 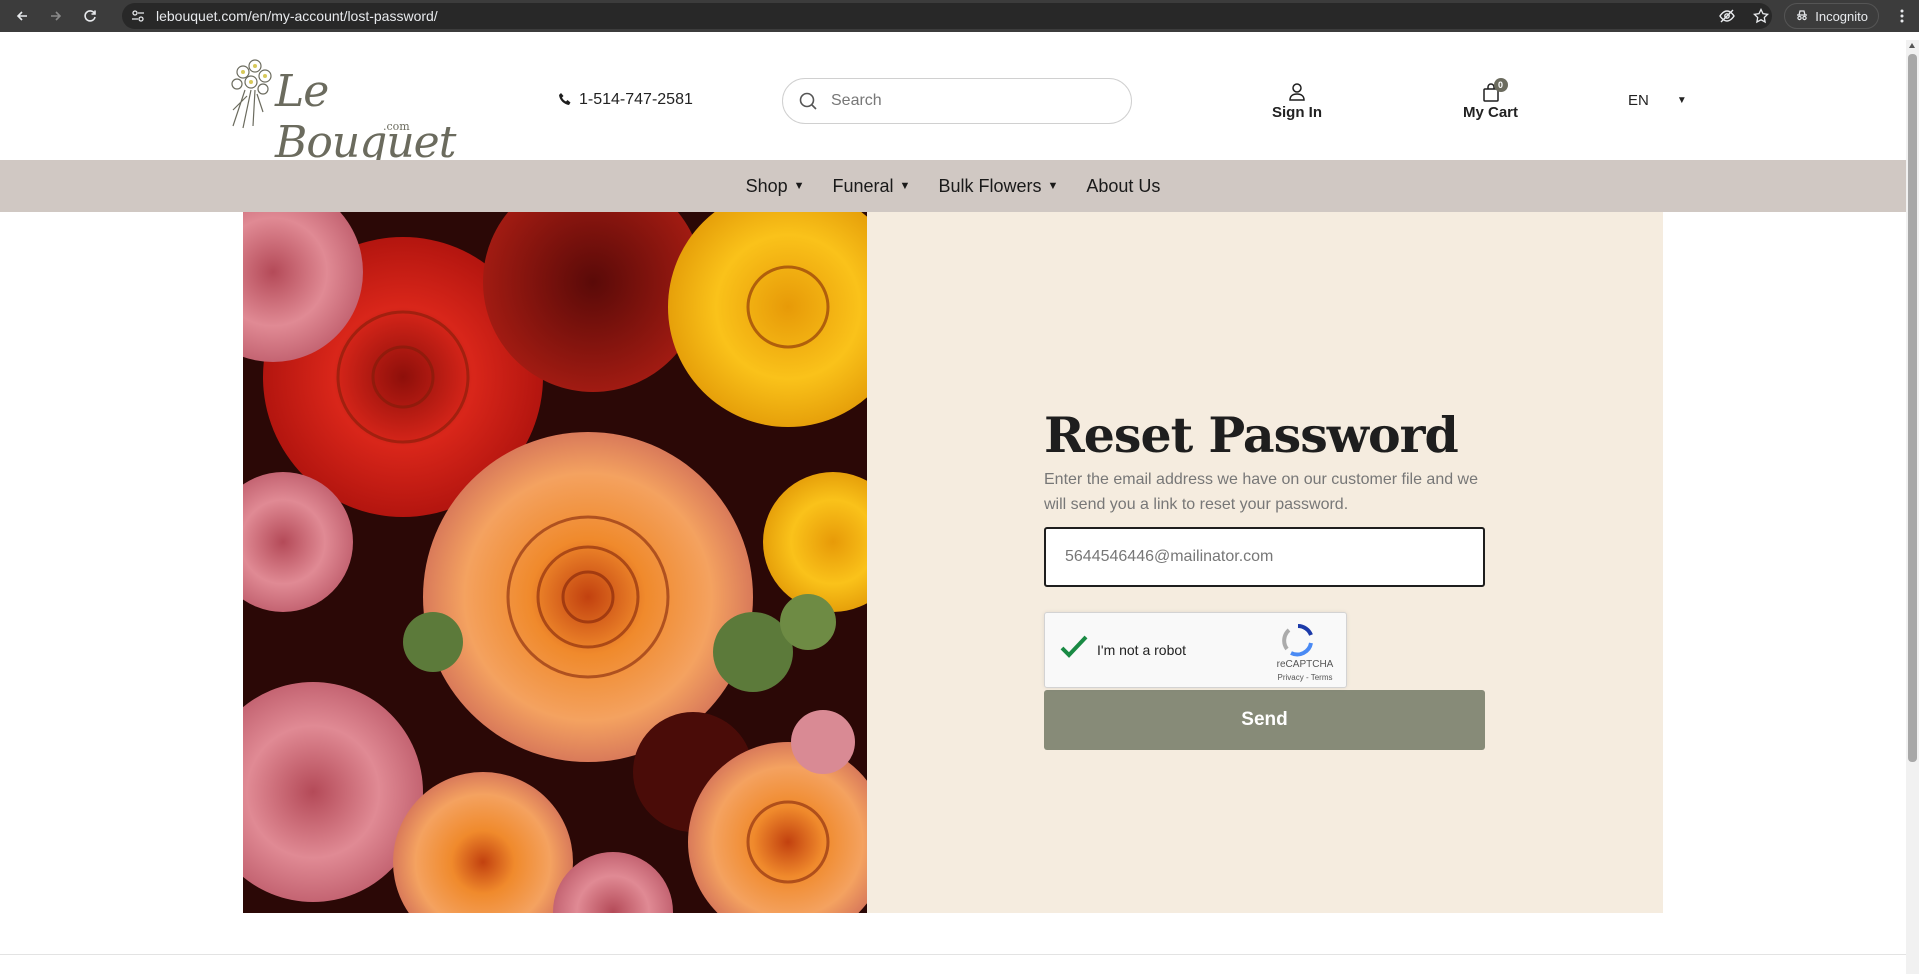 What do you see at coordinates (1912, 45) in the screenshot?
I see `scroll-up-icon` at bounding box center [1912, 45].